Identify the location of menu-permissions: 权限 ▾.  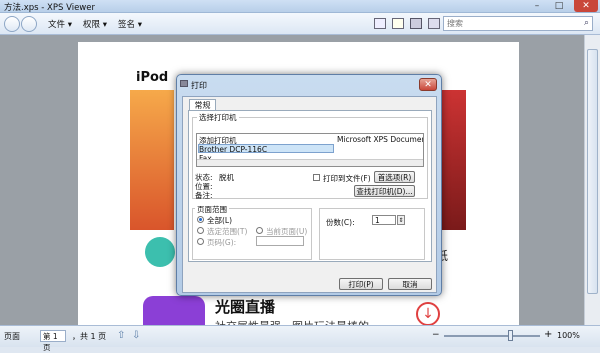
(95, 24).